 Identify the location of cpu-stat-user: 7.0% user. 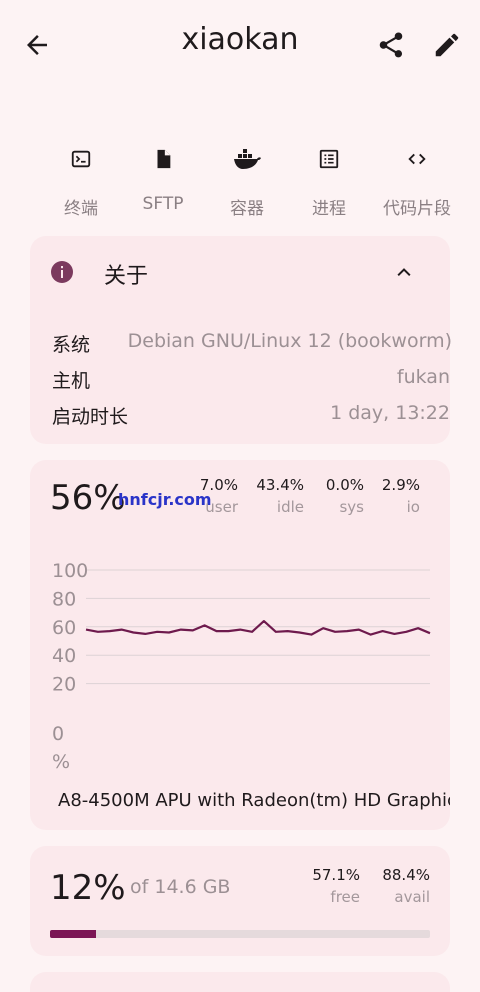
(208, 496).